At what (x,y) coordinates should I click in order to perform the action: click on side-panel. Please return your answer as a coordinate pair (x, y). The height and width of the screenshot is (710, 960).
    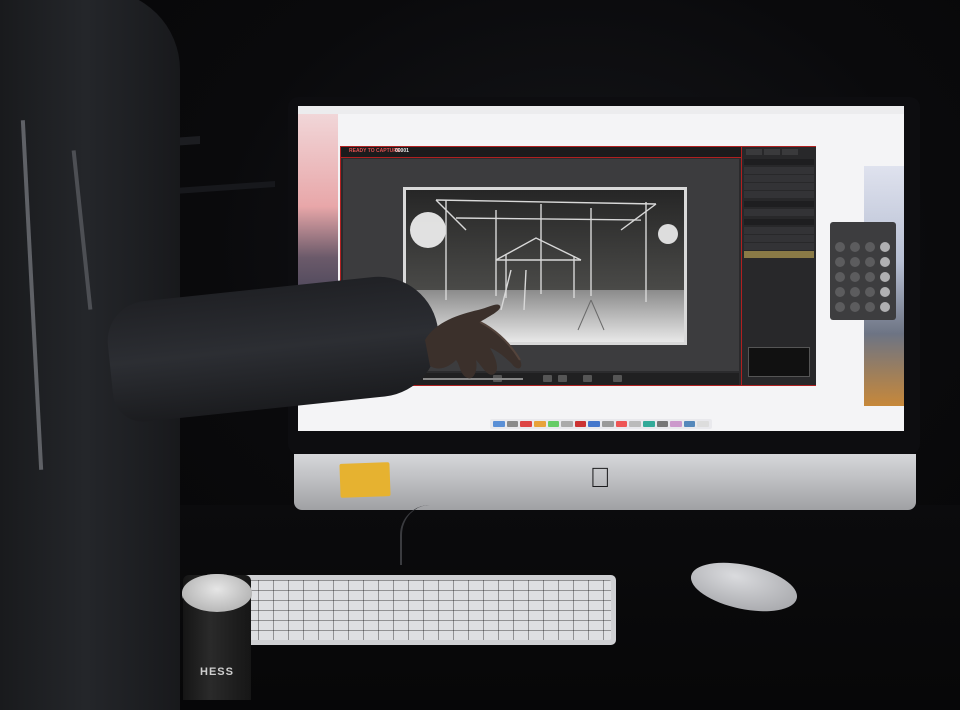
    Looking at the image, I should click on (778, 266).